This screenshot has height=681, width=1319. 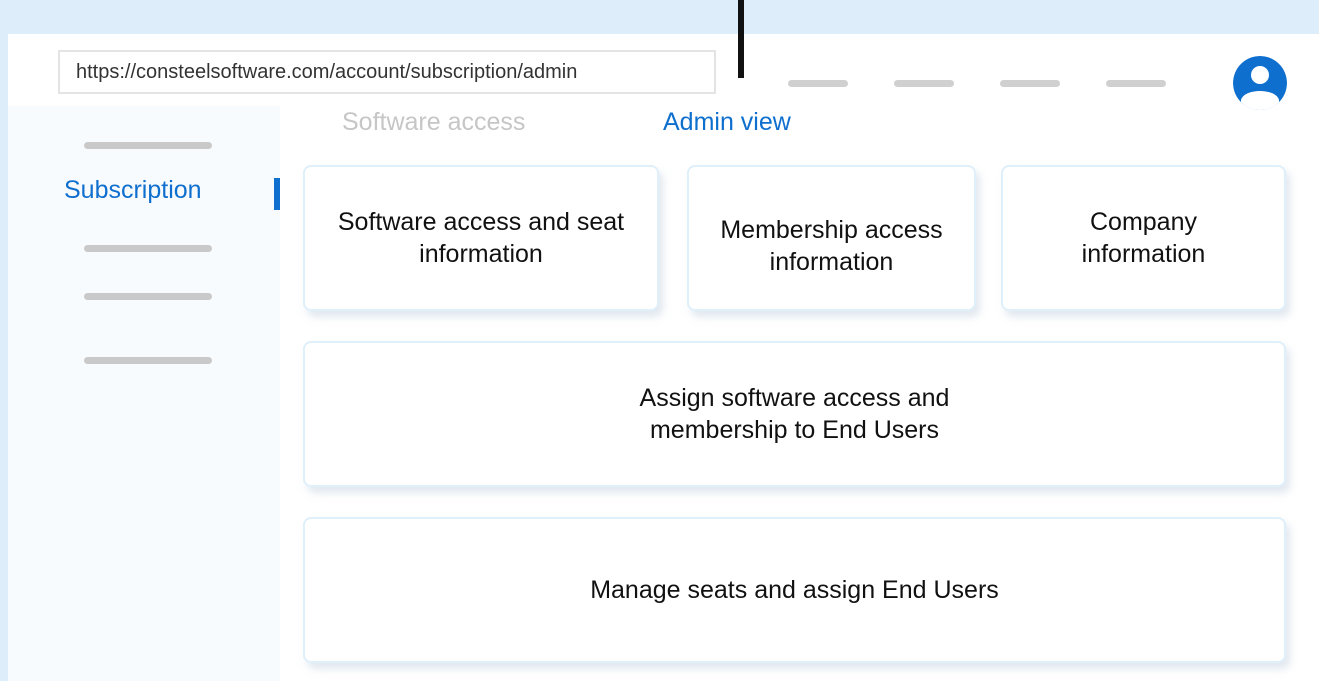 I want to click on company-information-card: Company information, so click(x=1143, y=238).